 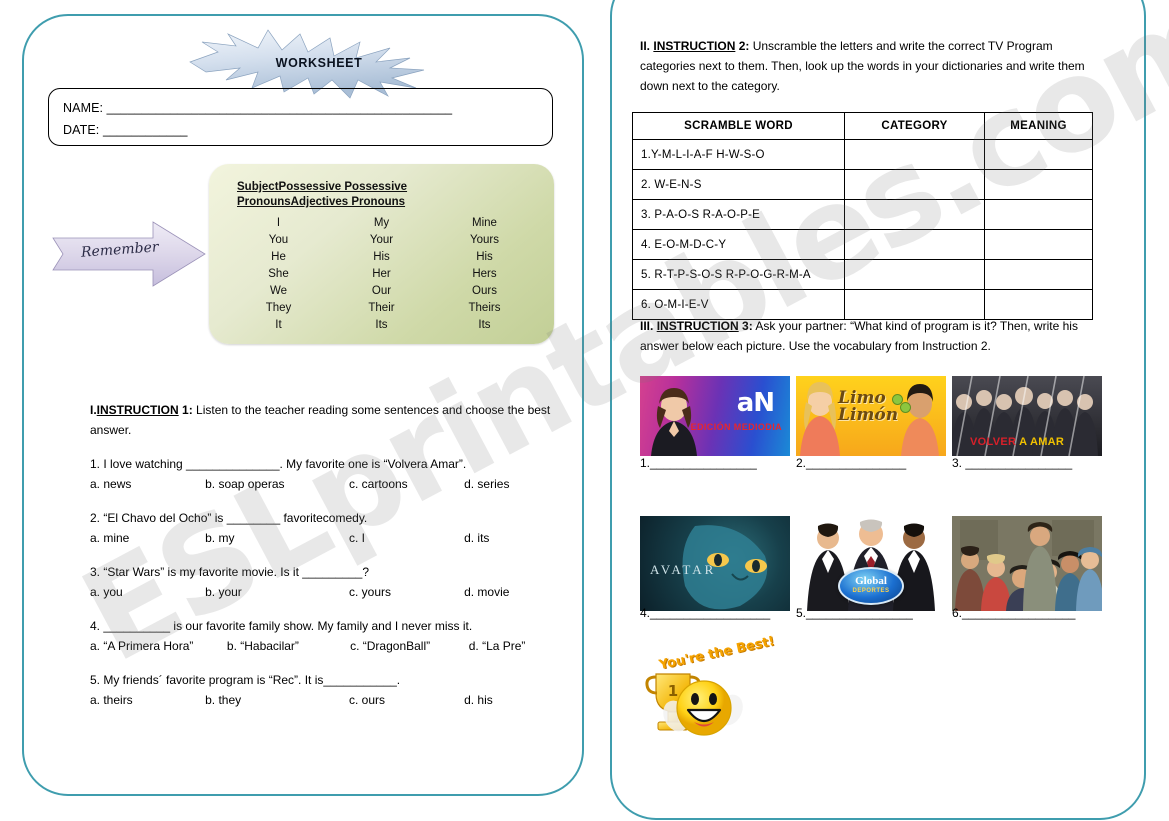 What do you see at coordinates (300, 130) in the screenshot?
I see `date-field: DATE: ____________` at bounding box center [300, 130].